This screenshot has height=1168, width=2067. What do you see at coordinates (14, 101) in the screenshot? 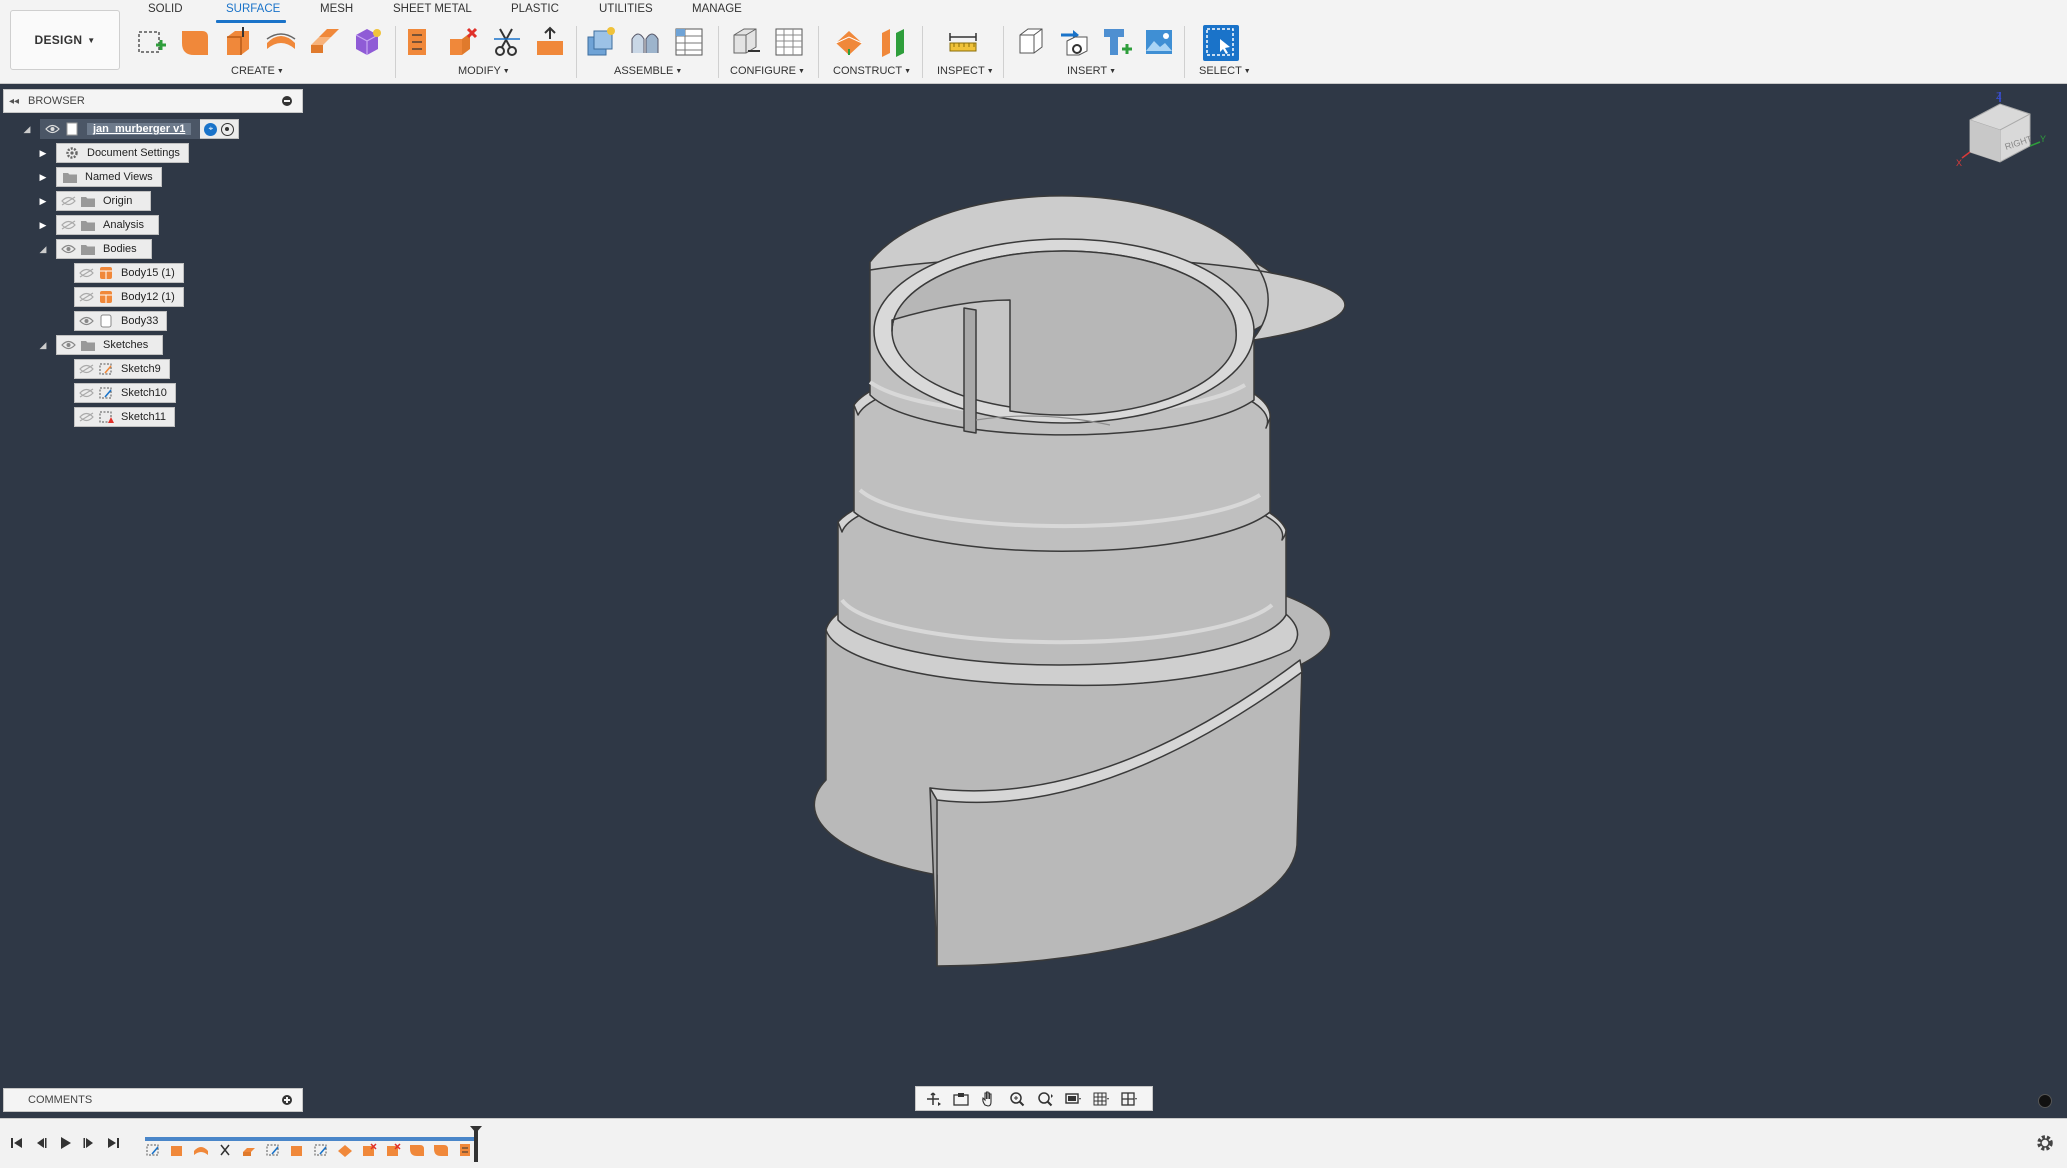
I see `collapse-panel-icon: ◂◂` at bounding box center [14, 101].